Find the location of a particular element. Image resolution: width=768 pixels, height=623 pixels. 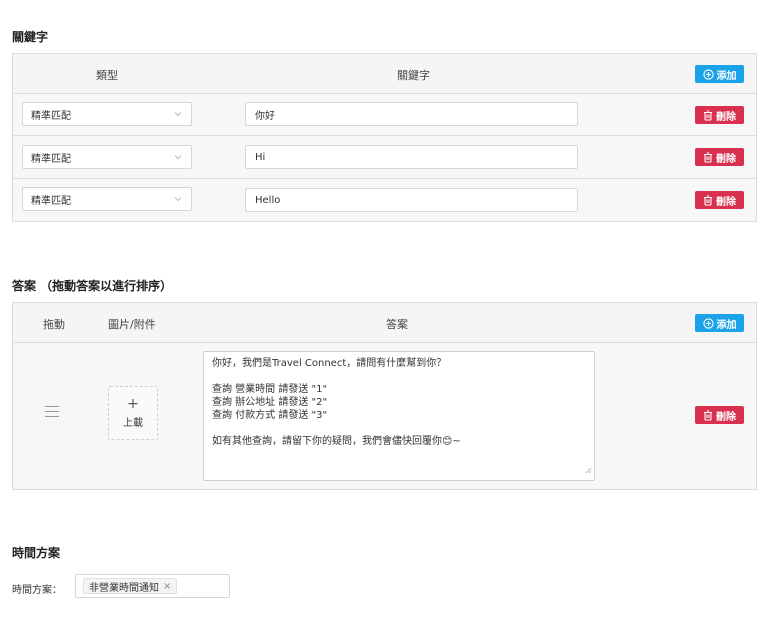

drag-column-header: 拖動 is located at coordinates (54, 324).